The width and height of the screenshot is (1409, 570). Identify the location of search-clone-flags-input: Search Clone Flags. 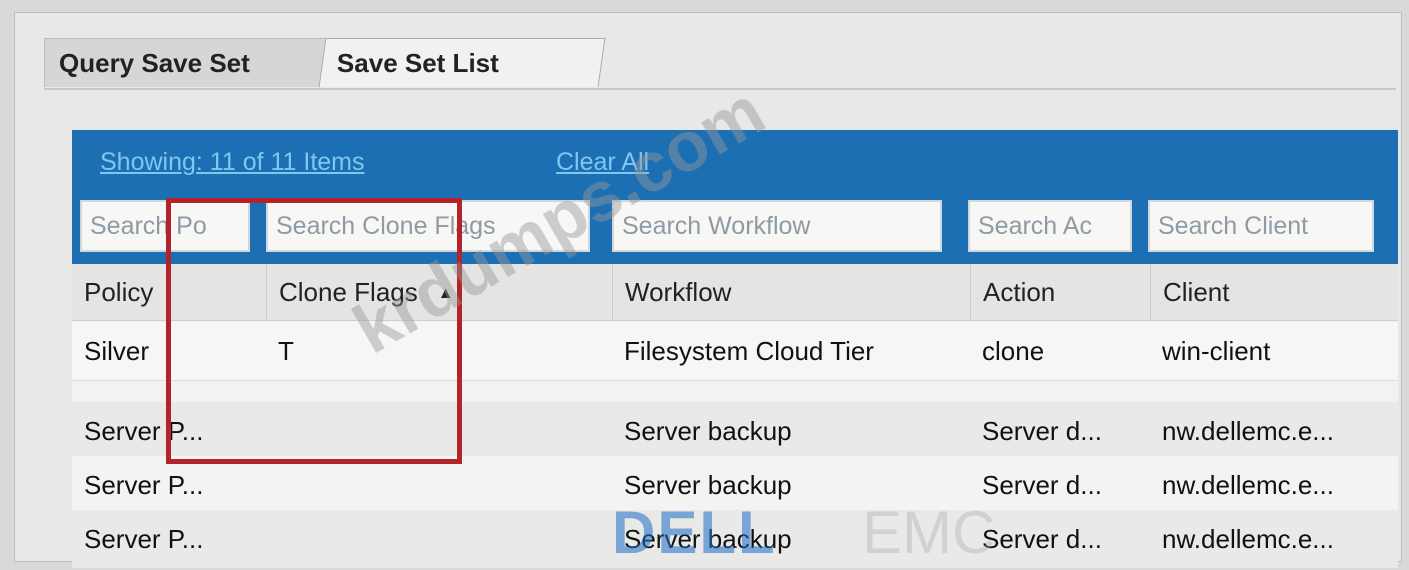
(428, 226).